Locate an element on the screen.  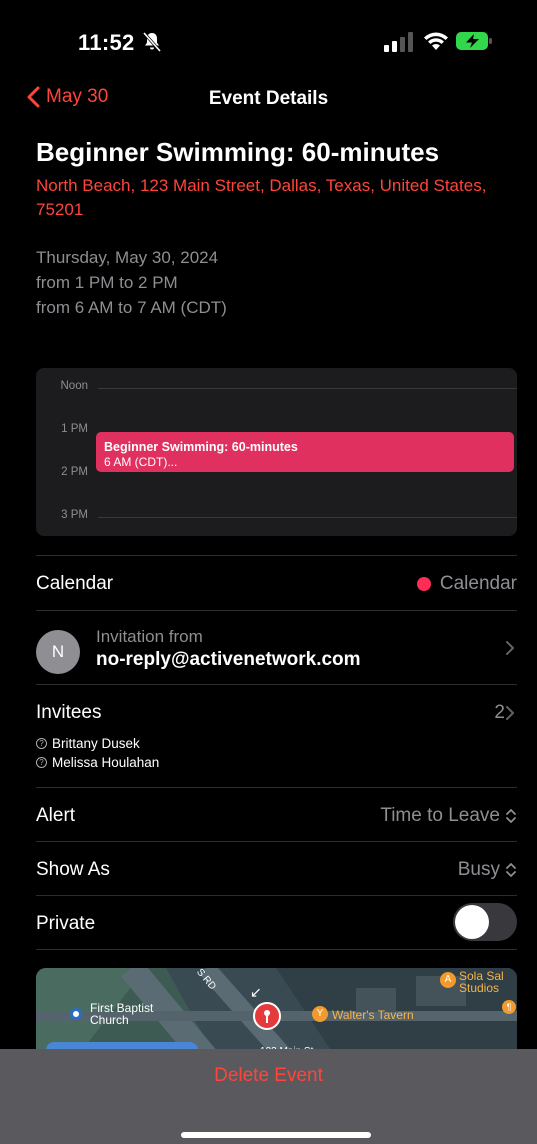
event-time-original: from 6 AM to 7 AM (CDT) is located at coordinates (131, 307).